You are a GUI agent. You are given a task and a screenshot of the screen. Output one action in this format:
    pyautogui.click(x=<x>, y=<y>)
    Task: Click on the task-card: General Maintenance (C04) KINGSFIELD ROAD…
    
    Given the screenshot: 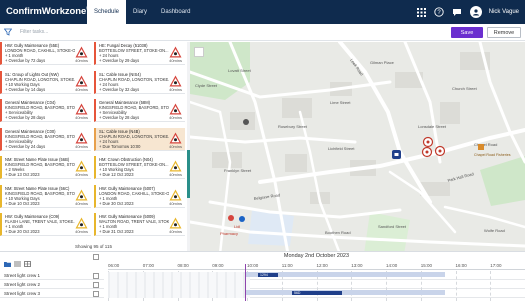 What is the action you would take?
    pyautogui.click(x=45, y=110)
    